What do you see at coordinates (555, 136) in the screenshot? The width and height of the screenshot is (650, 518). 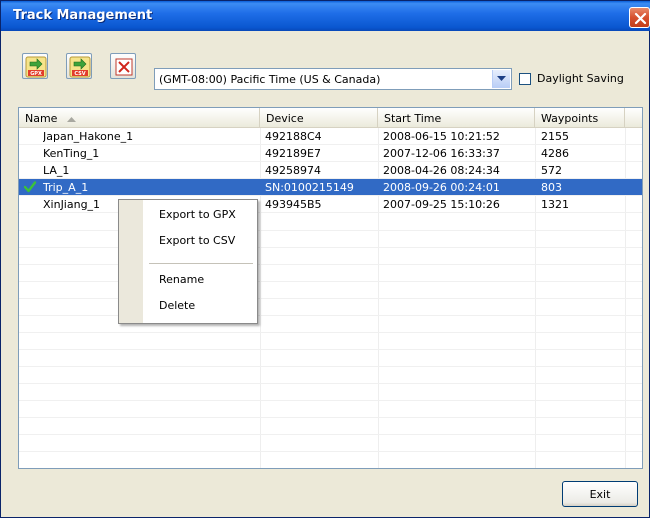 I see `cell-waypoints: 2155` at bounding box center [555, 136].